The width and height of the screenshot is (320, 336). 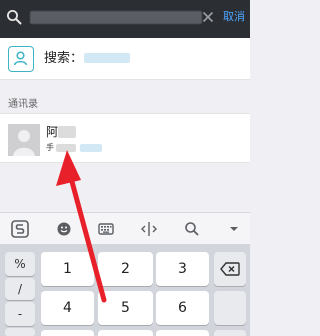 I want to click on search-suggestion-row: 搜索：, so click(x=125, y=59).